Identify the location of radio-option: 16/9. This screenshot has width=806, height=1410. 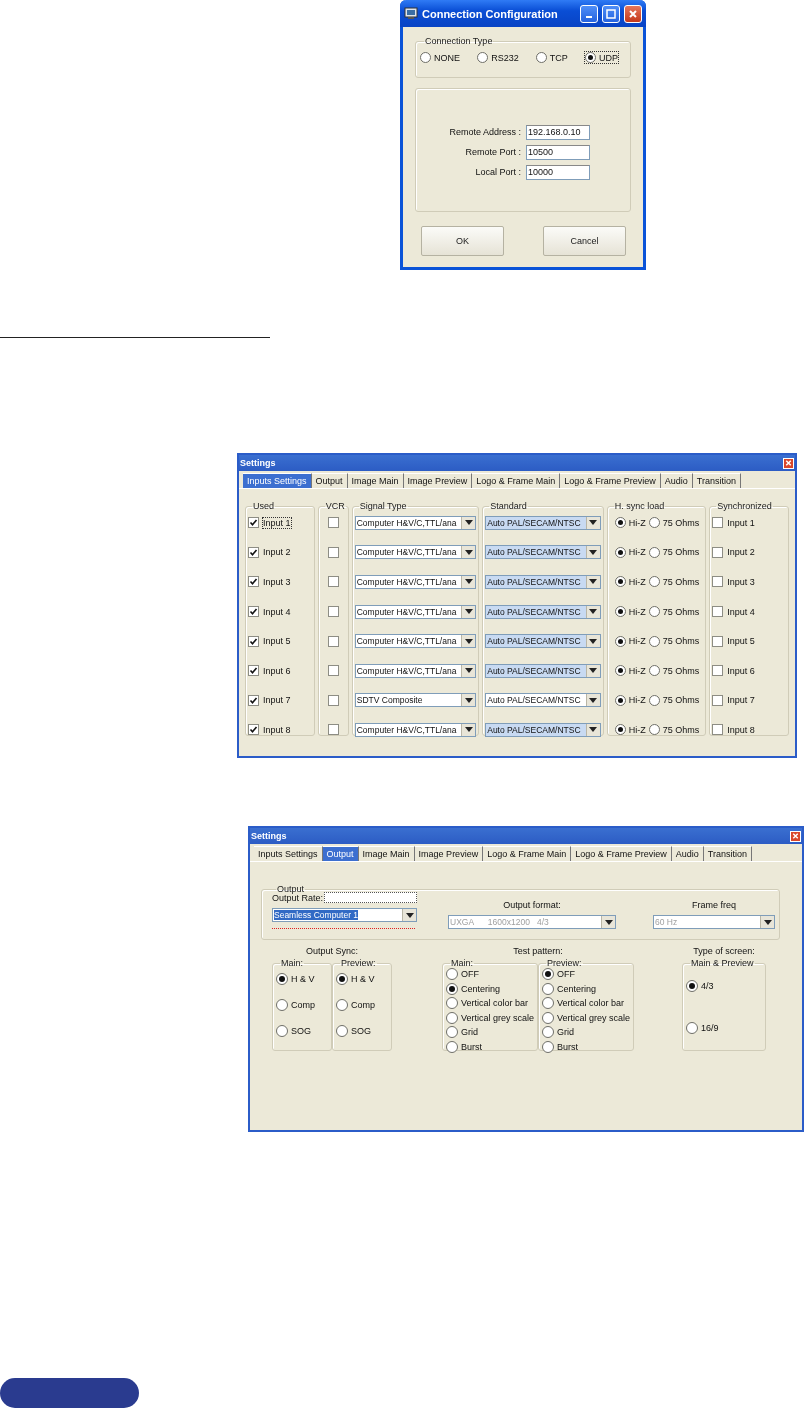
(702, 1028).